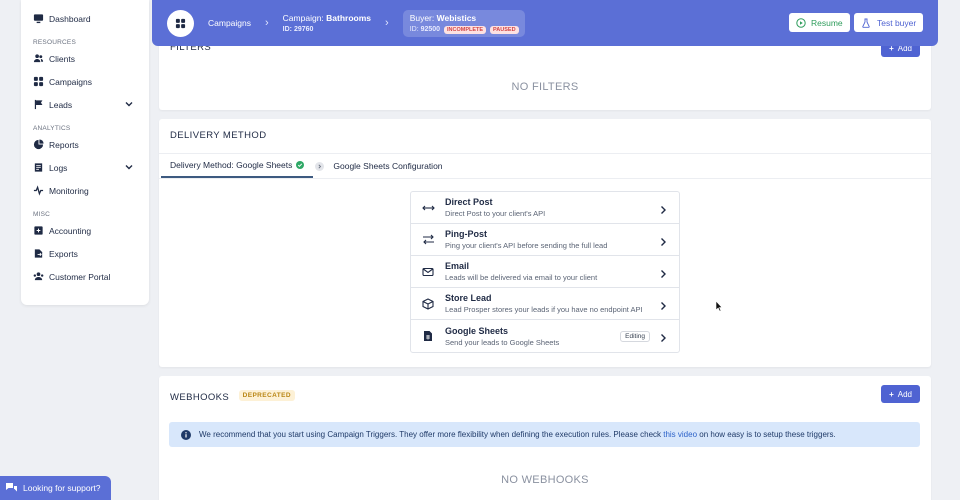 The image size is (960, 500). Describe the element at coordinates (62, 488) in the screenshot. I see `support-label: Looking for support?` at that location.